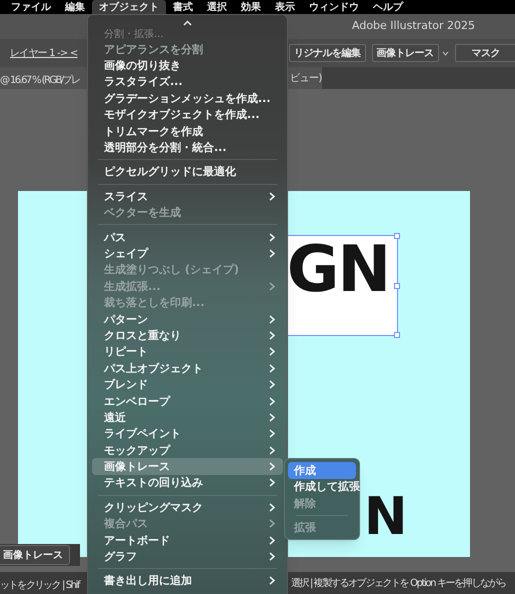  Describe the element at coordinates (187, 417) in the screenshot. I see `menu-item: 遠近` at that location.